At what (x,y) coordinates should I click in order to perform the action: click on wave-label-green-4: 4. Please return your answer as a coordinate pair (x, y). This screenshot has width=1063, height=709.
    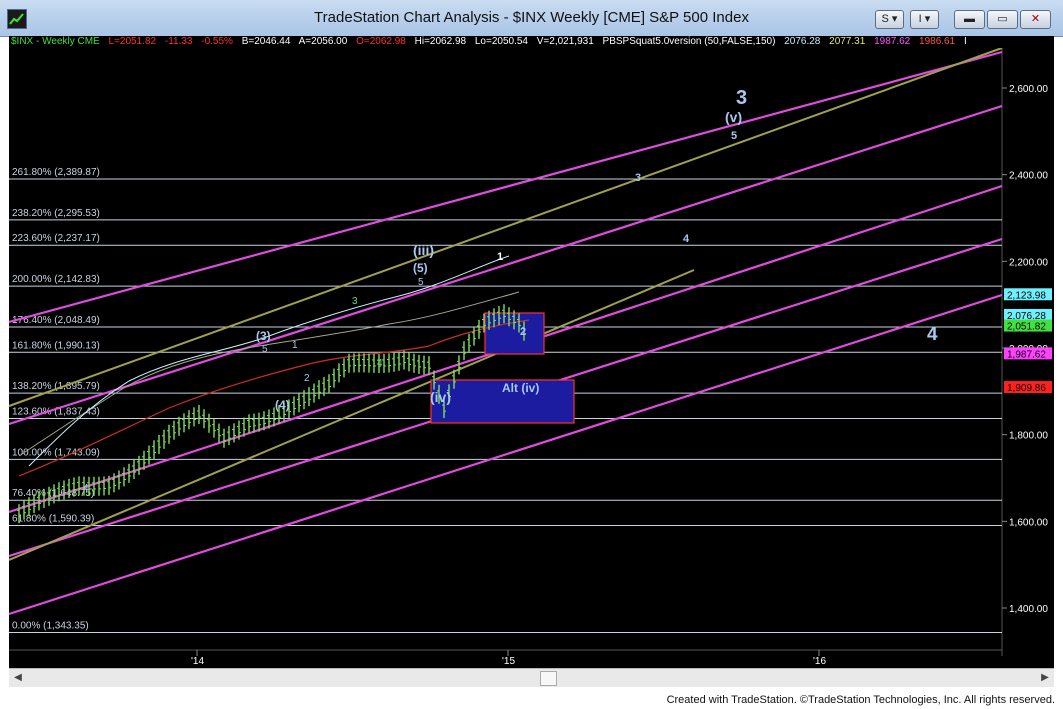
    Looking at the image, I should click on (380, 363).